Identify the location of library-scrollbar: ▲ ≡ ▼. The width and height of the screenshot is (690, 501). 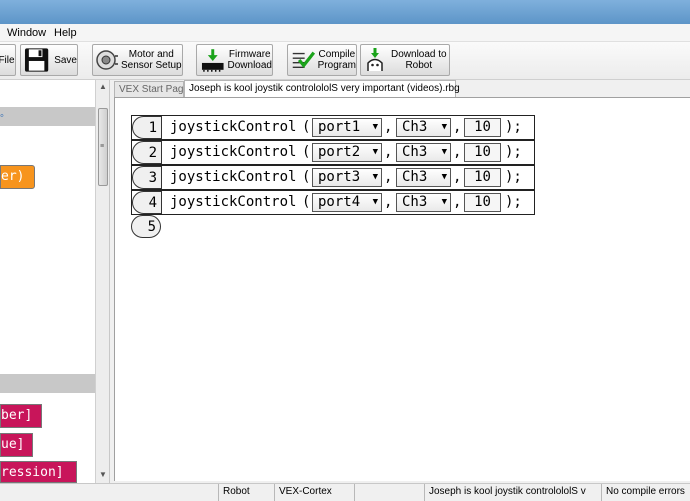
(102, 281).